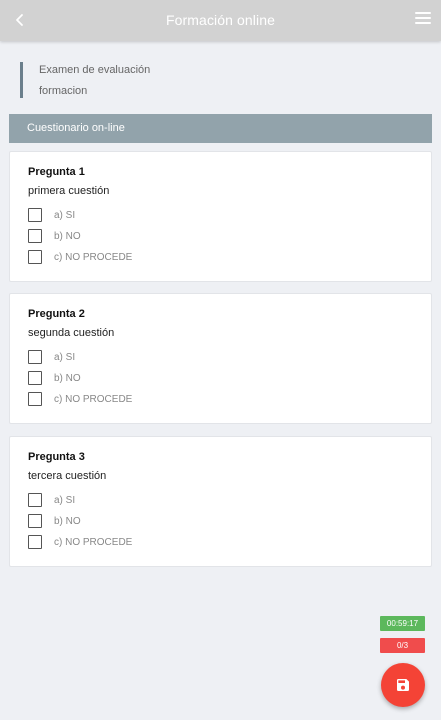 Image resolution: width=441 pixels, height=720 pixels. Describe the element at coordinates (56, 172) in the screenshot. I see `question-title: Pregunta 1` at that location.